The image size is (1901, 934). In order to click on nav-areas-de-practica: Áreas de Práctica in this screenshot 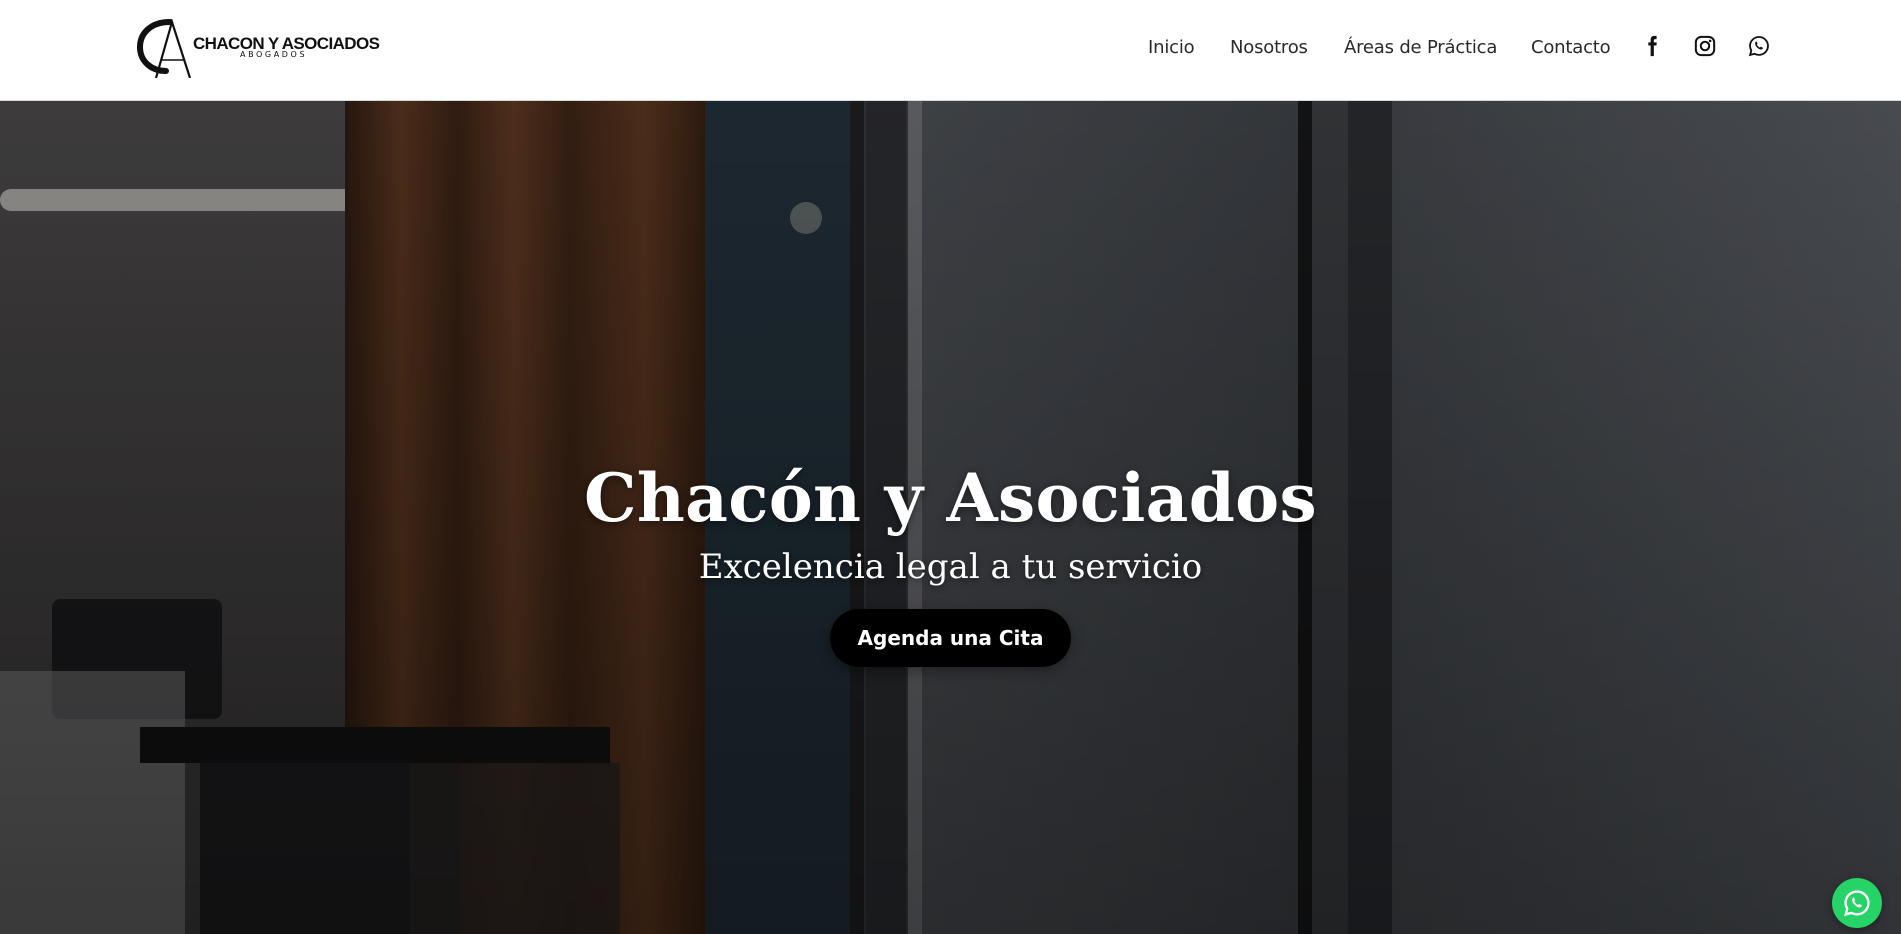, I will do `click(1420, 47)`.